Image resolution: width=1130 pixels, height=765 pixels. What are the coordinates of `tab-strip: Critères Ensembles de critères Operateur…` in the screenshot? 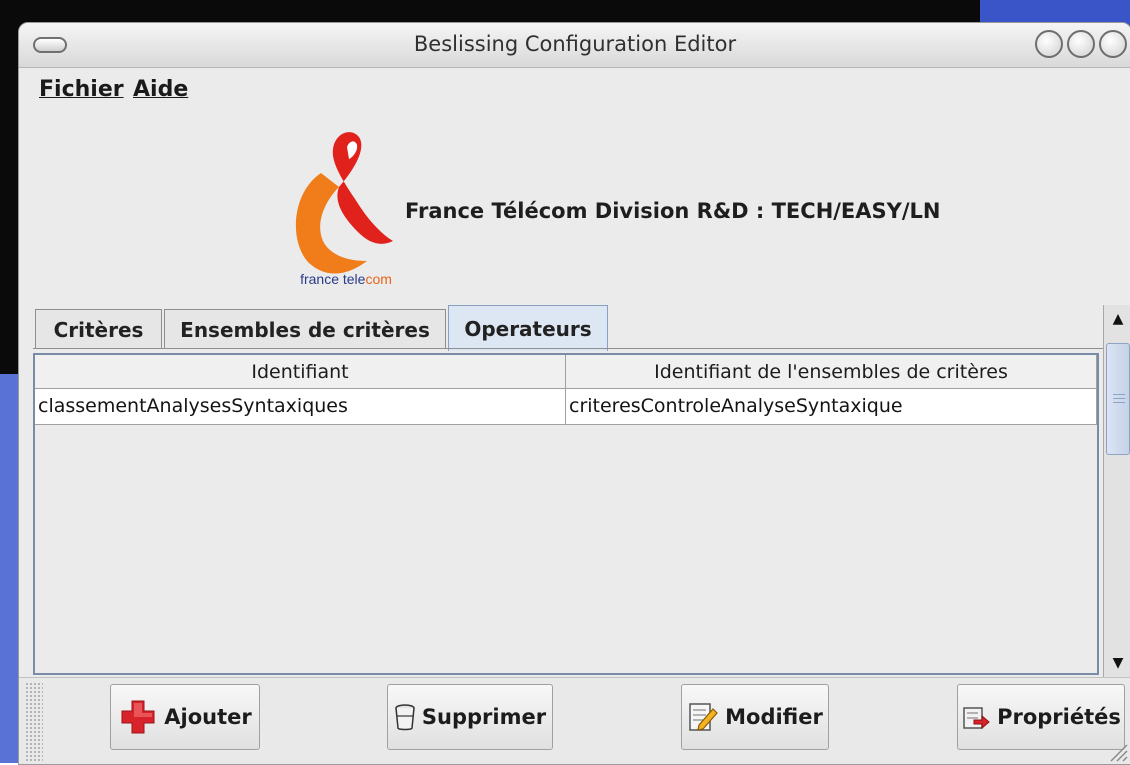 It's located at (568, 328).